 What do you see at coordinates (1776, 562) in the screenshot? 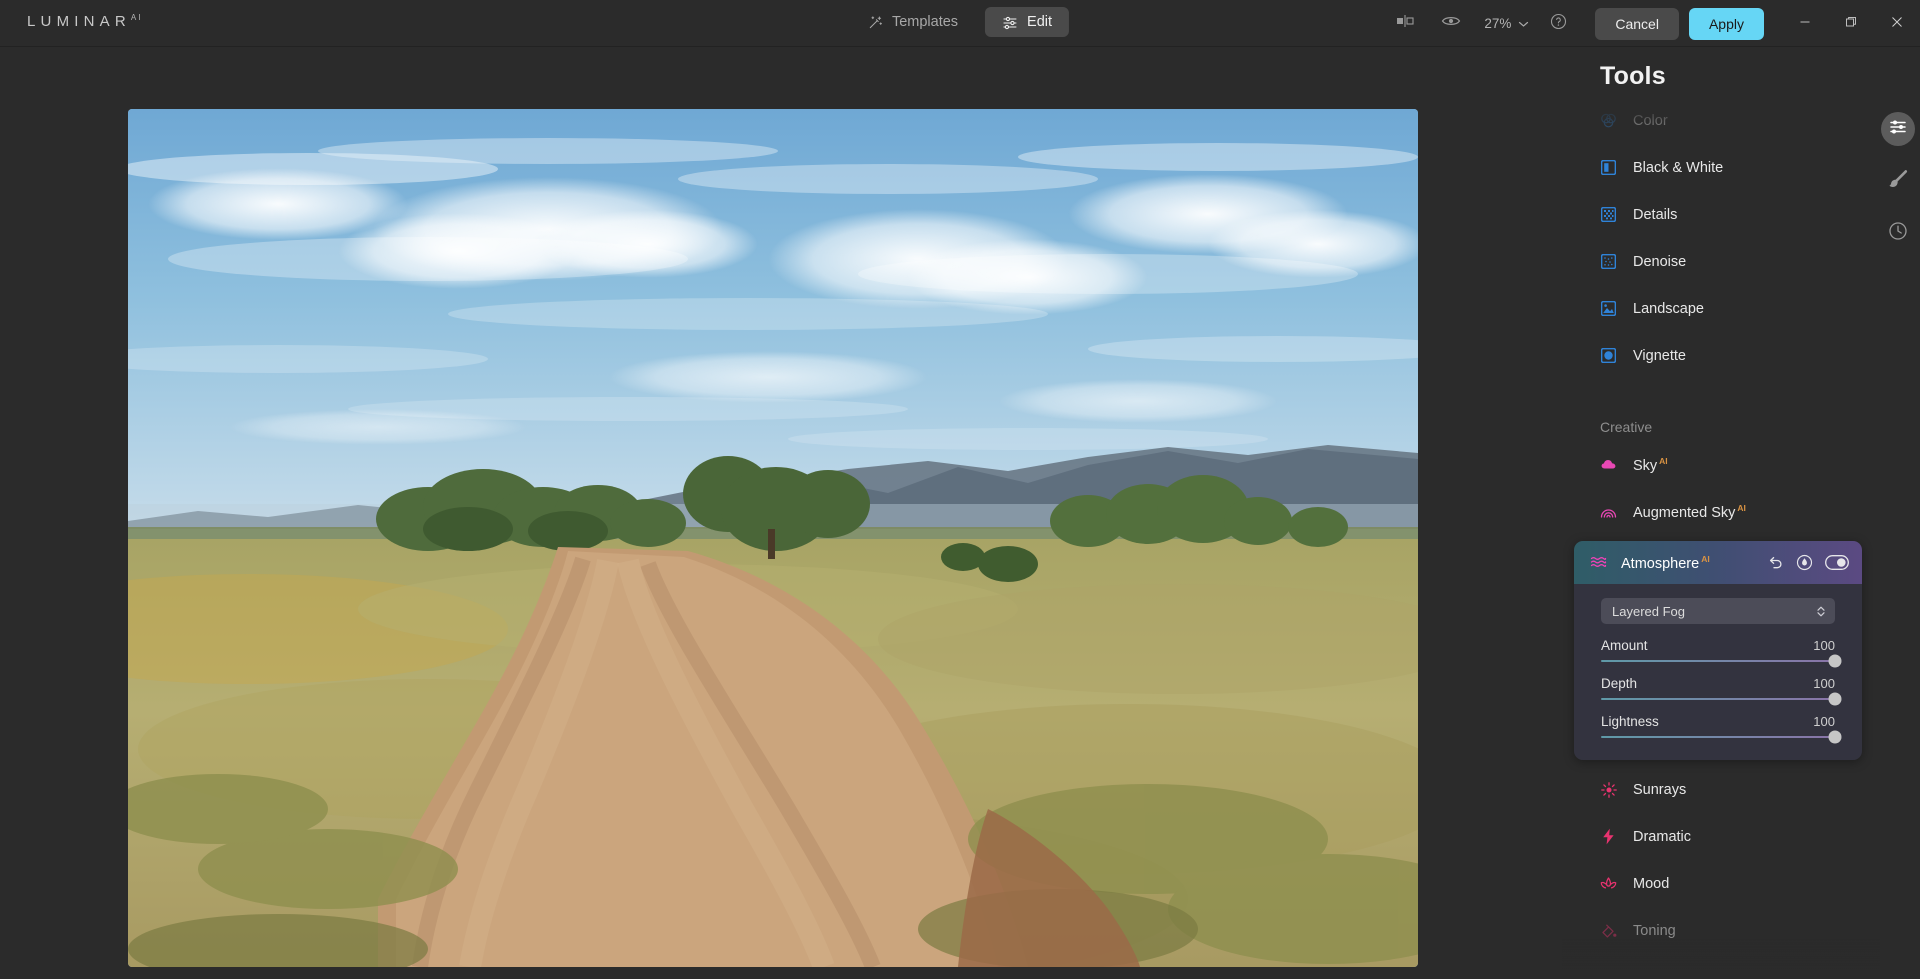
I see `undo-icon` at bounding box center [1776, 562].